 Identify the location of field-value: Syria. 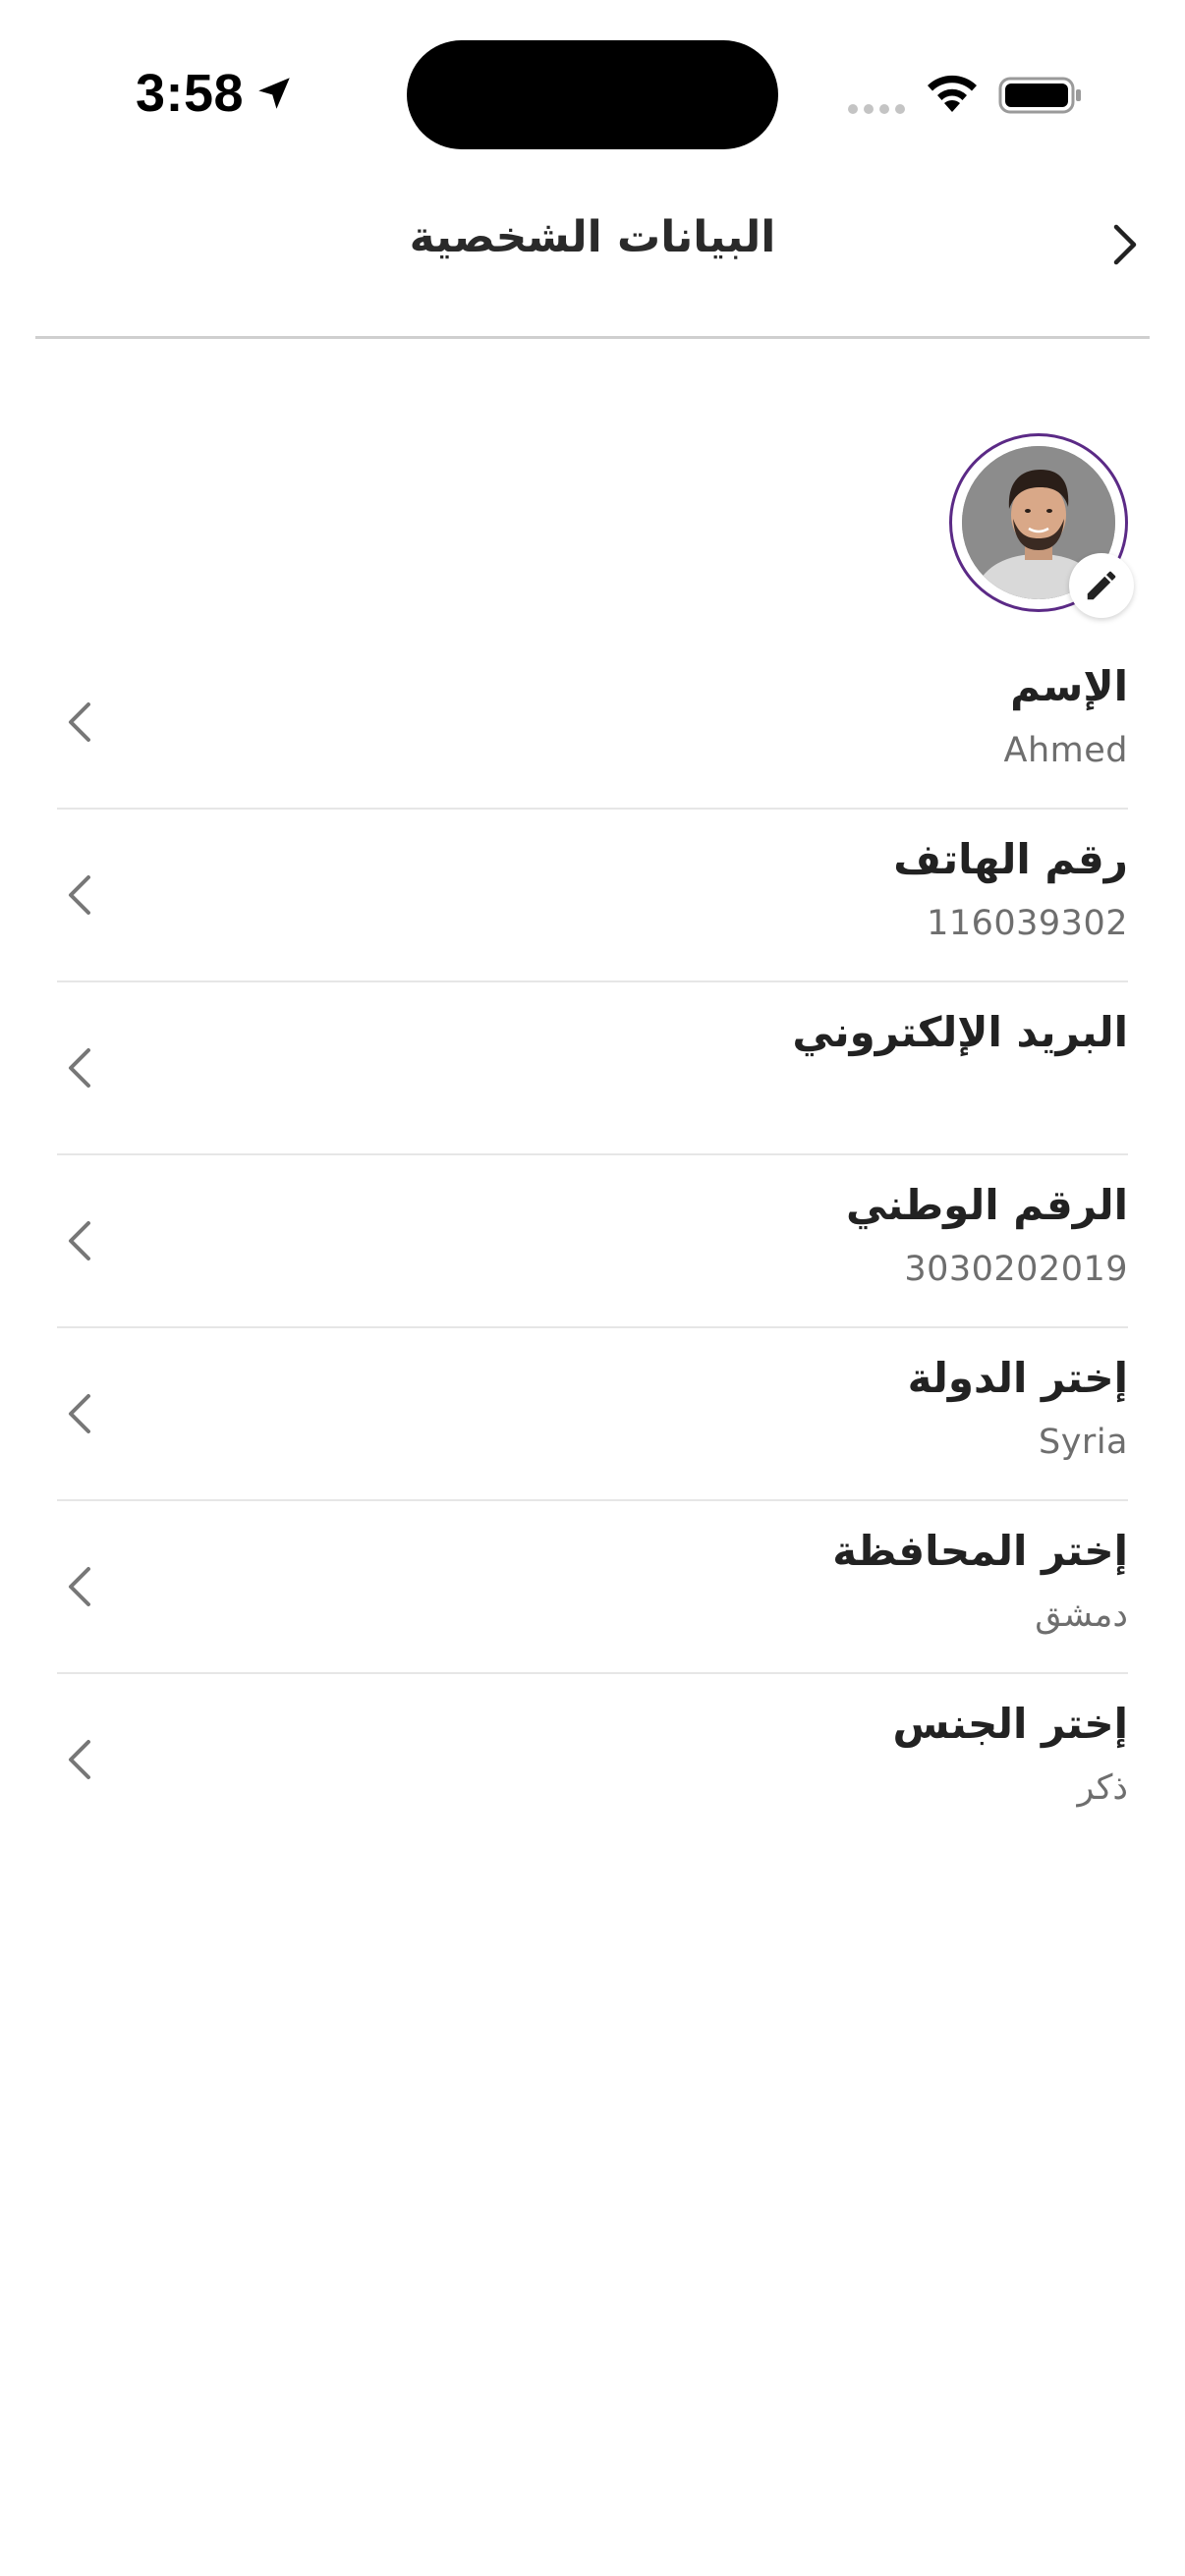
(1084, 1442).